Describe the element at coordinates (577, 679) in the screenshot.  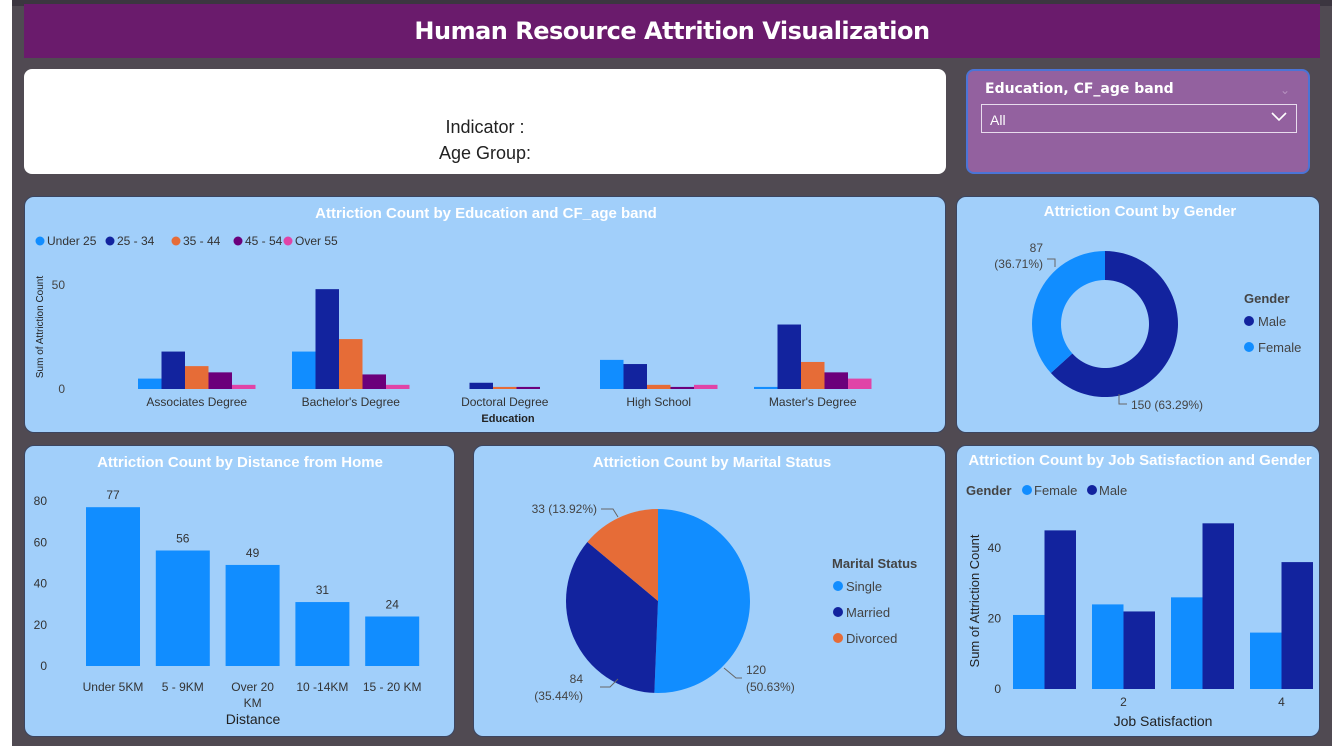
I see `data-label-married-value: 84` at that location.